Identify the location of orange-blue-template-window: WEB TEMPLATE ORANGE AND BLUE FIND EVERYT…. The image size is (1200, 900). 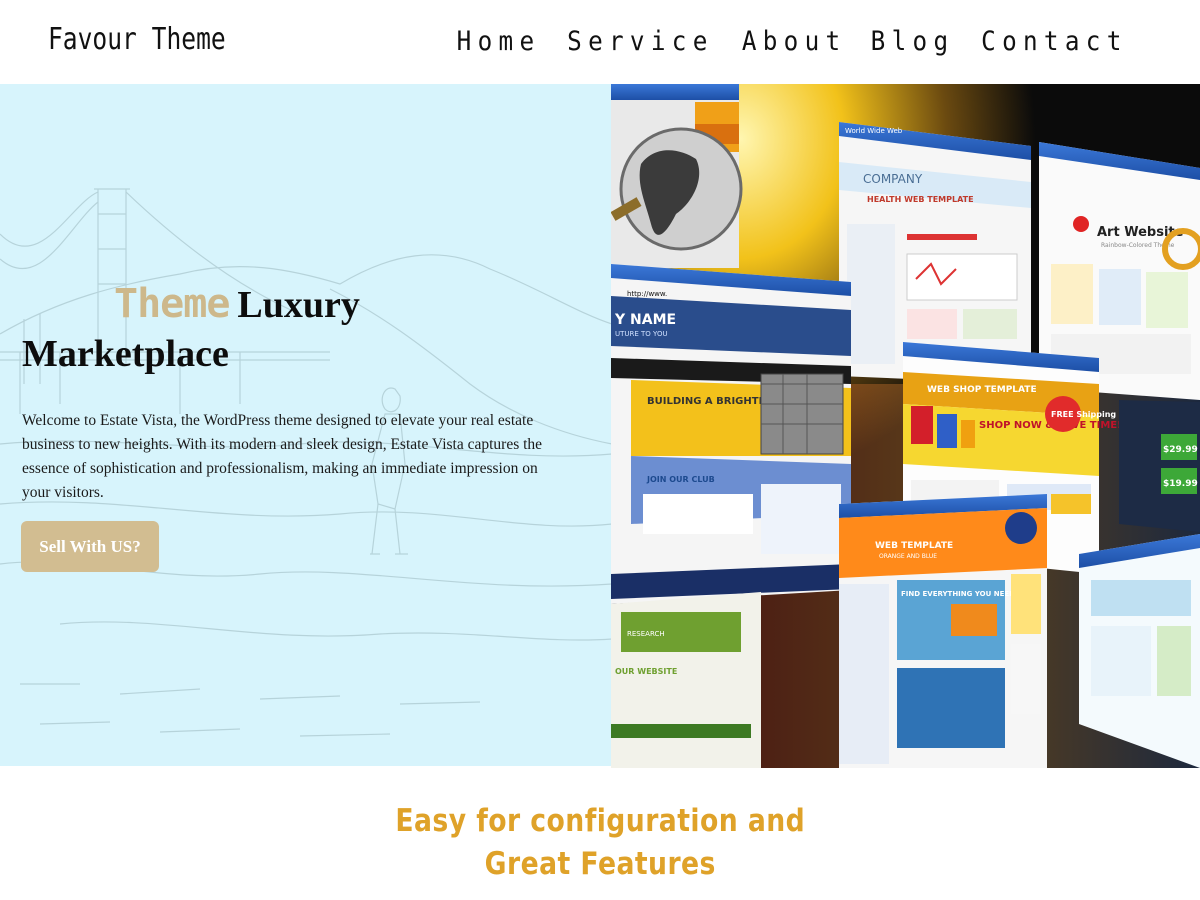
(943, 631).